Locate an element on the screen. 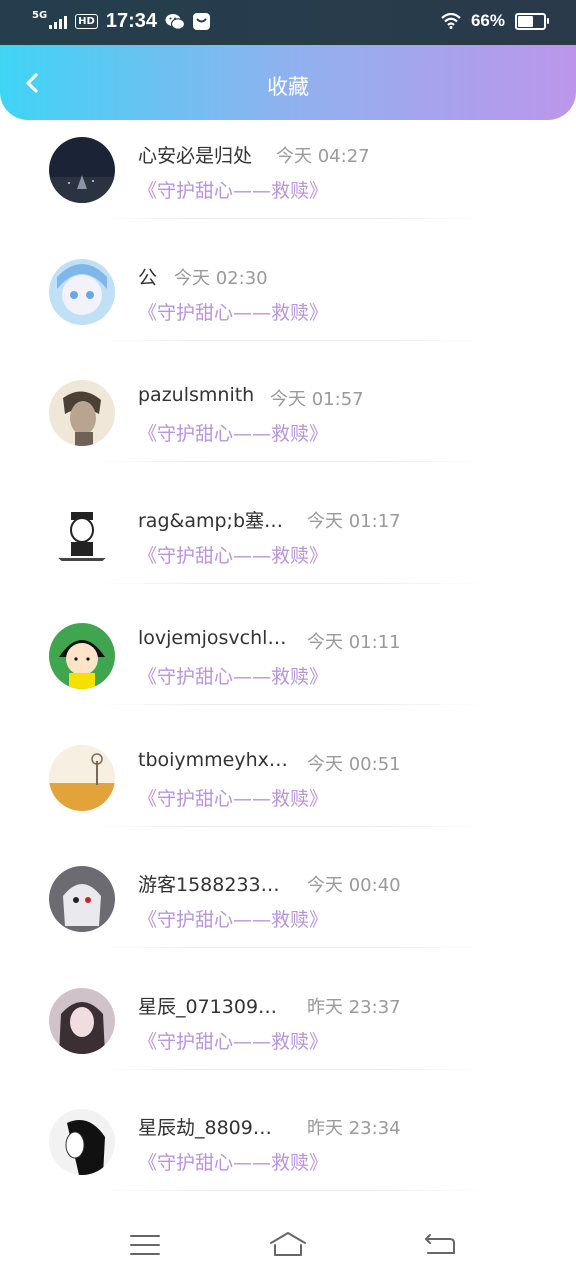  item-time: 昨天 23:37 is located at coordinates (354, 1007).